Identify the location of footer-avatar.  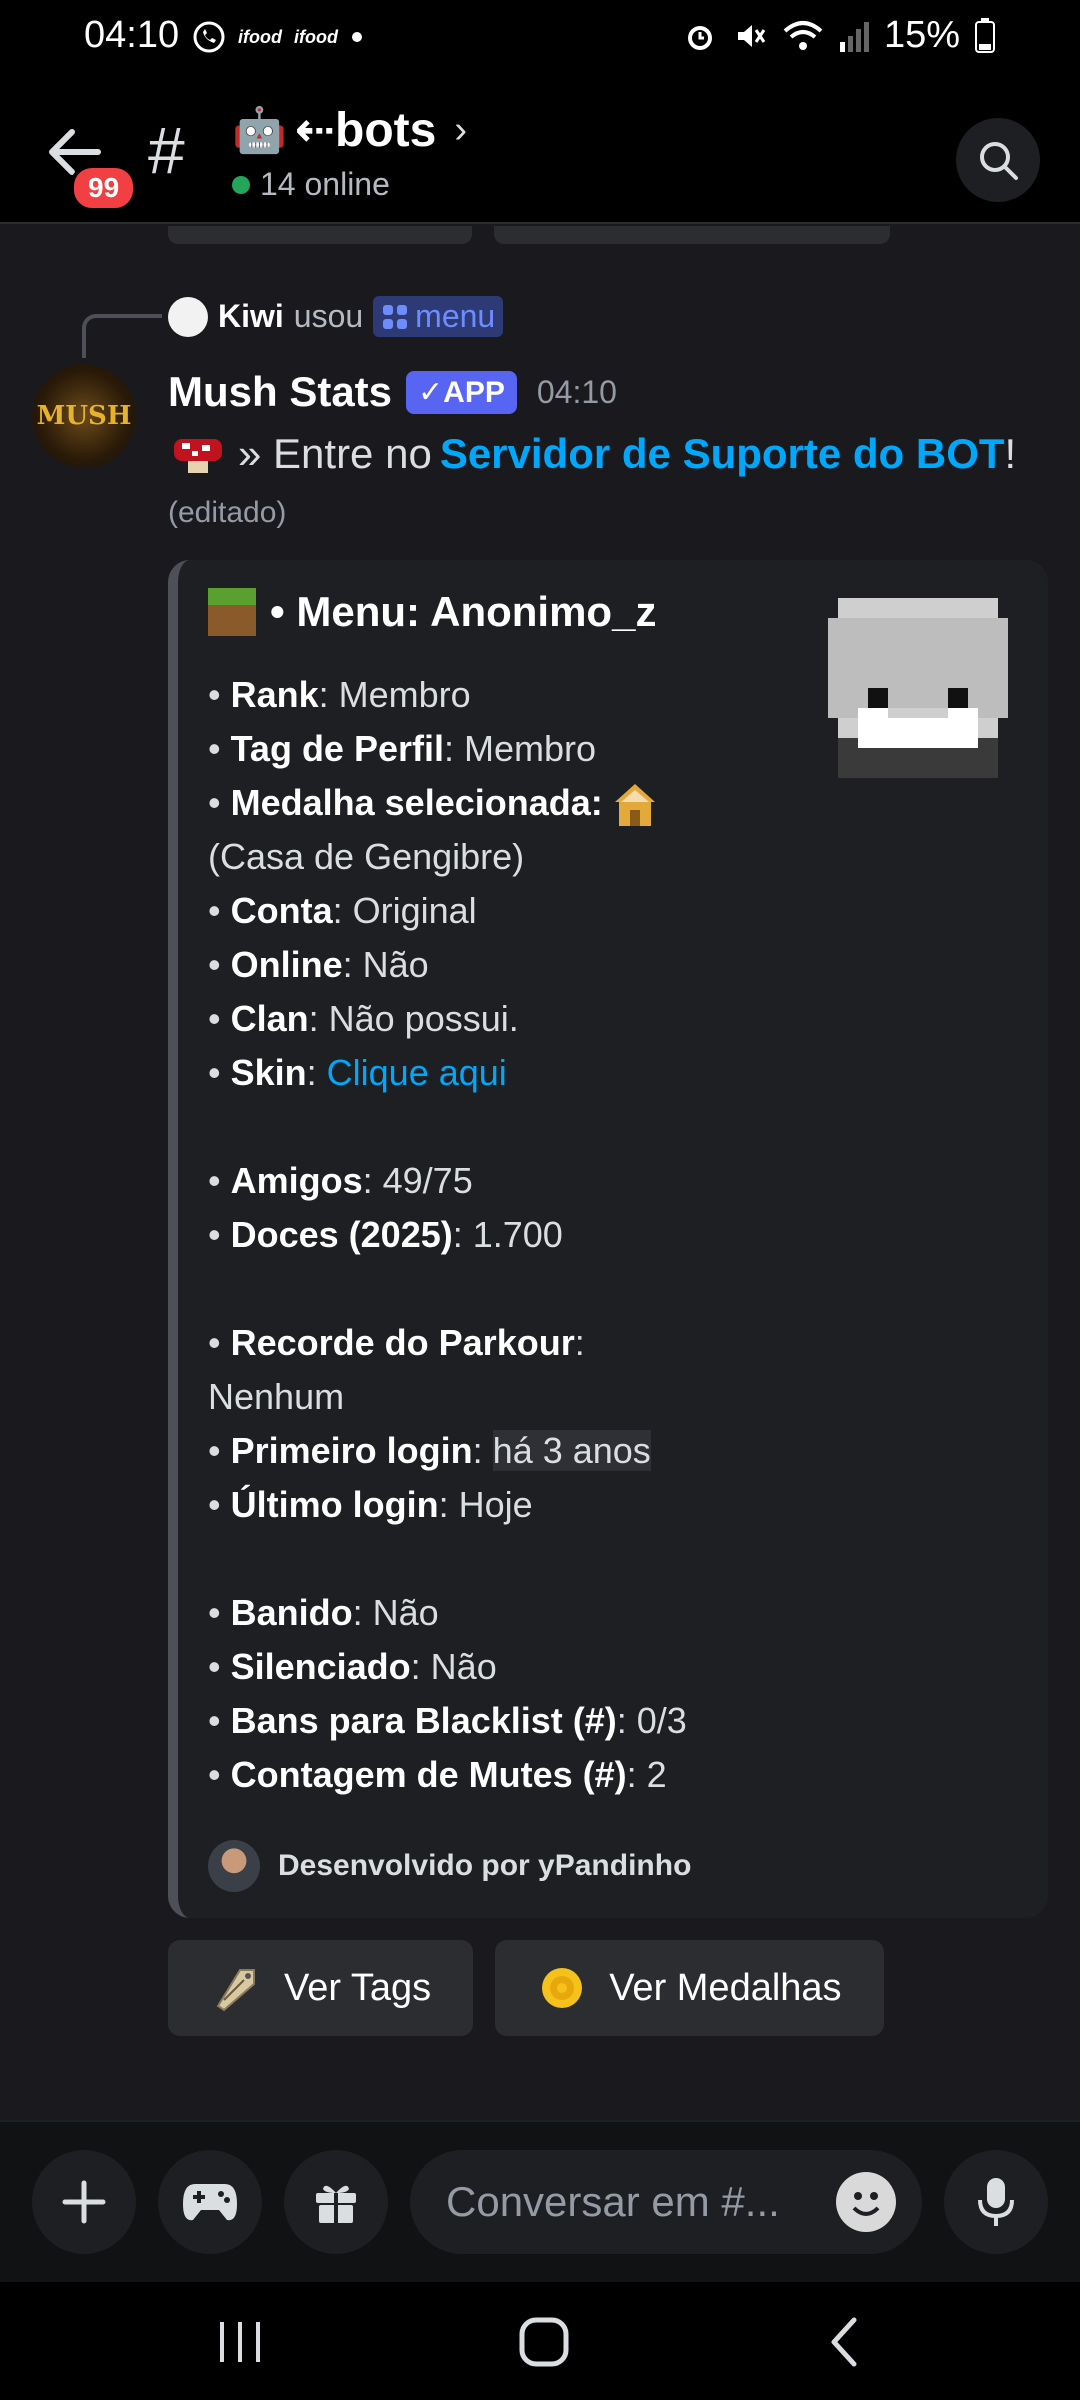
(234, 1866).